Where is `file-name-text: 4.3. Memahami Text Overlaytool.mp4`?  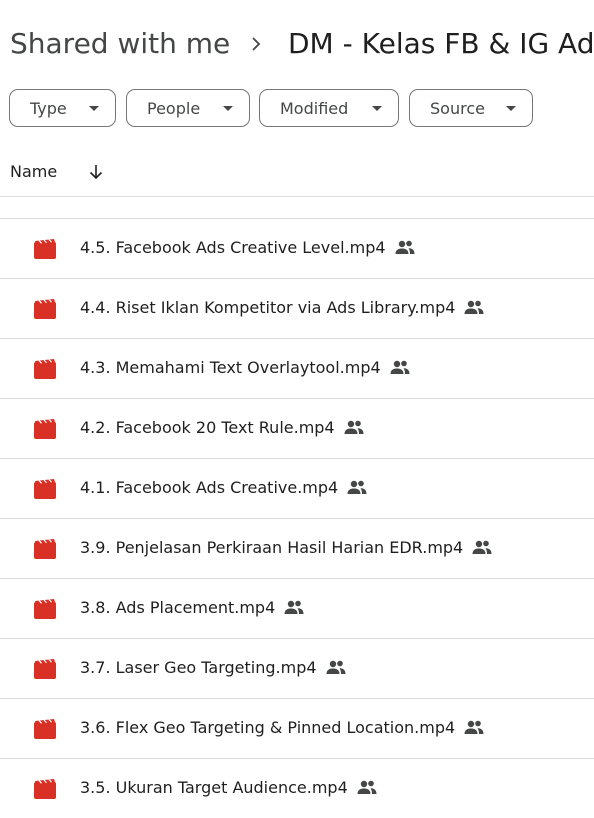 file-name-text: 4.3. Memahami Text Overlaytool.mp4 is located at coordinates (230, 367).